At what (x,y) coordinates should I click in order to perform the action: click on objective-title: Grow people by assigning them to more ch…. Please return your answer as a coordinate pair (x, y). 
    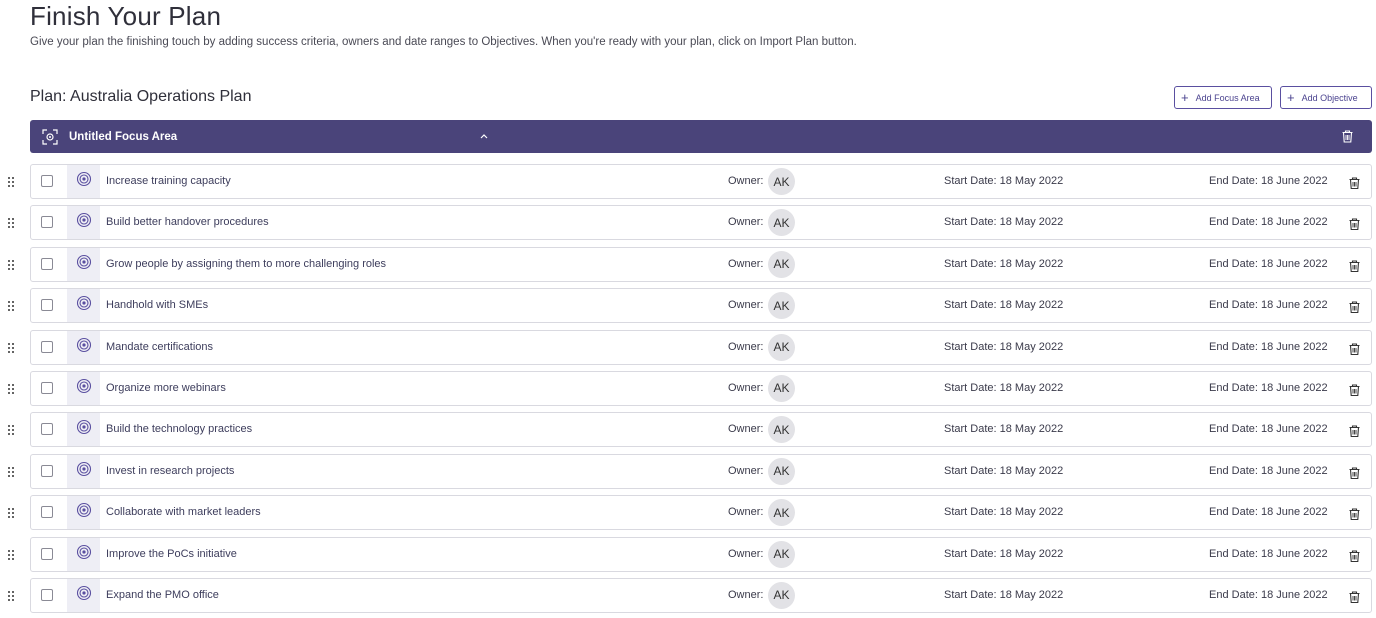
    Looking at the image, I should click on (246, 264).